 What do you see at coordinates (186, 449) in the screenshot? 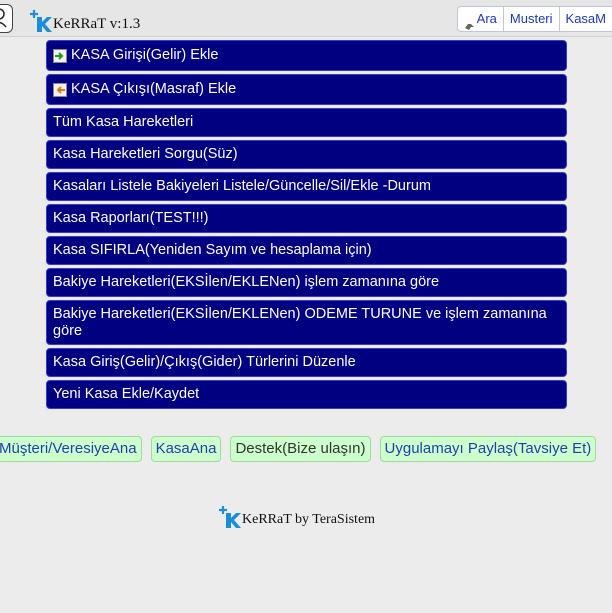
I see `kasa-ana-link: KasaAna` at bounding box center [186, 449].